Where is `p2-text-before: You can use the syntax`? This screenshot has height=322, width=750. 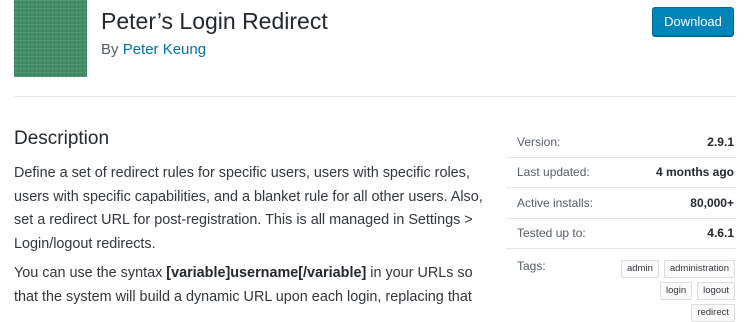
p2-text-before: You can use the syntax is located at coordinates (90, 273).